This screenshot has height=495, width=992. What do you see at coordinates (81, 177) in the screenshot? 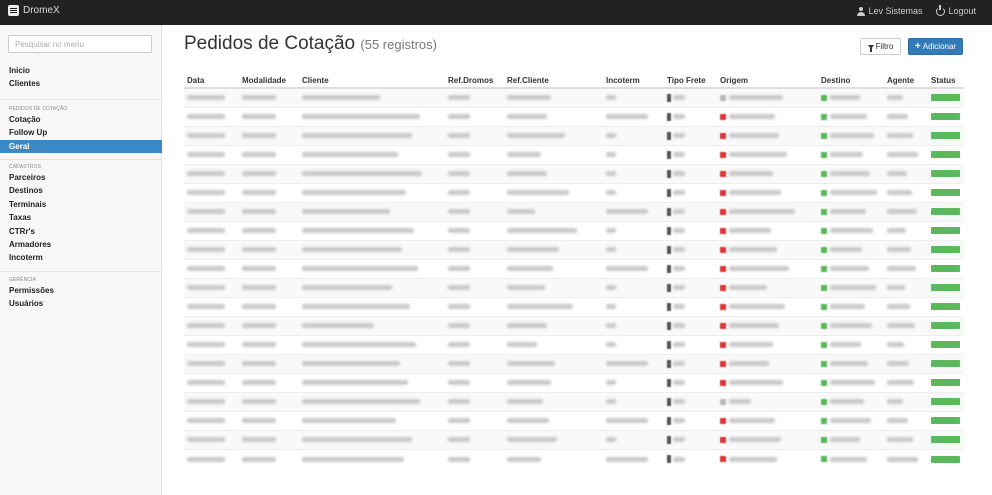
I see `sidebar-item-parceiros: Parceiros` at bounding box center [81, 177].